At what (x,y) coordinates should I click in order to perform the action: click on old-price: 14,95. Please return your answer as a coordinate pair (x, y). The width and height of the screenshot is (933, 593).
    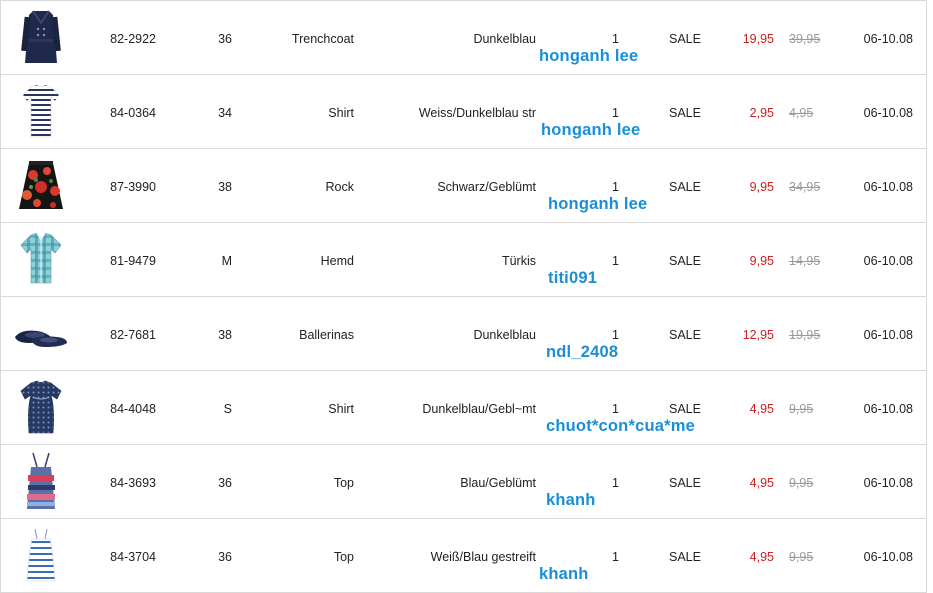
    Looking at the image, I should click on (805, 261).